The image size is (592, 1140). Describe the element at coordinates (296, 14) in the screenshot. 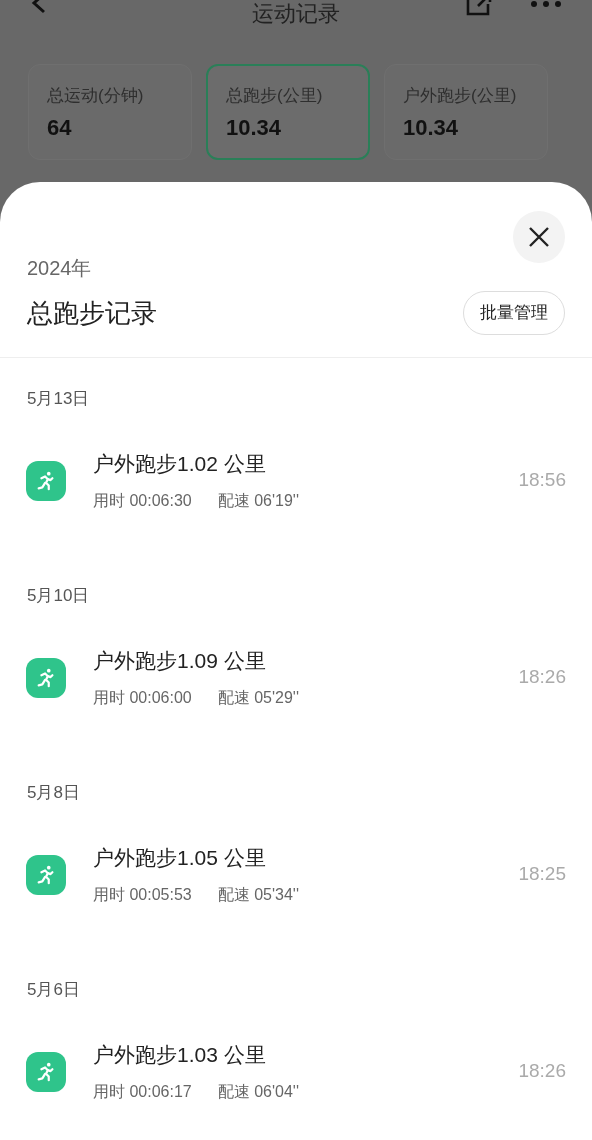

I see `page-title: 运动记录` at that location.